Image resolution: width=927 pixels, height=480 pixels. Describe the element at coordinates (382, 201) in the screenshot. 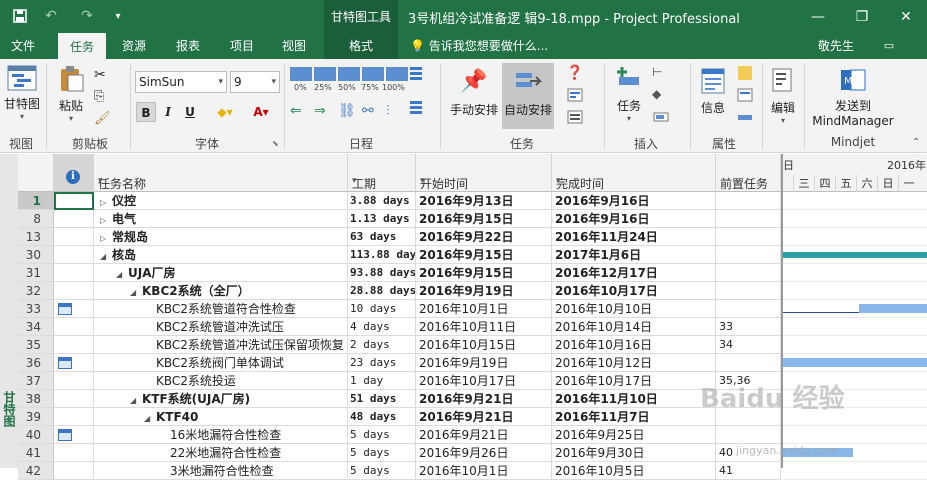

I see `duration-cell: 3.88 days` at that location.